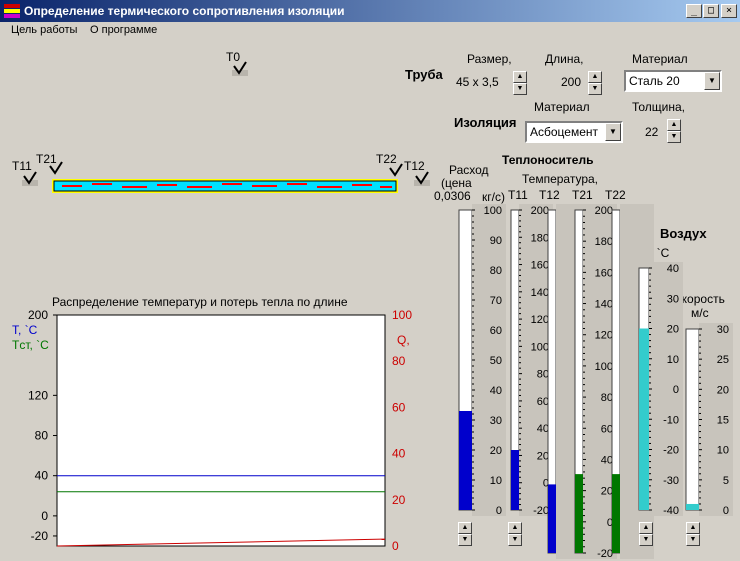 The image size is (740, 561). I want to click on t11-spinner: ▲ ▼, so click(515, 534).